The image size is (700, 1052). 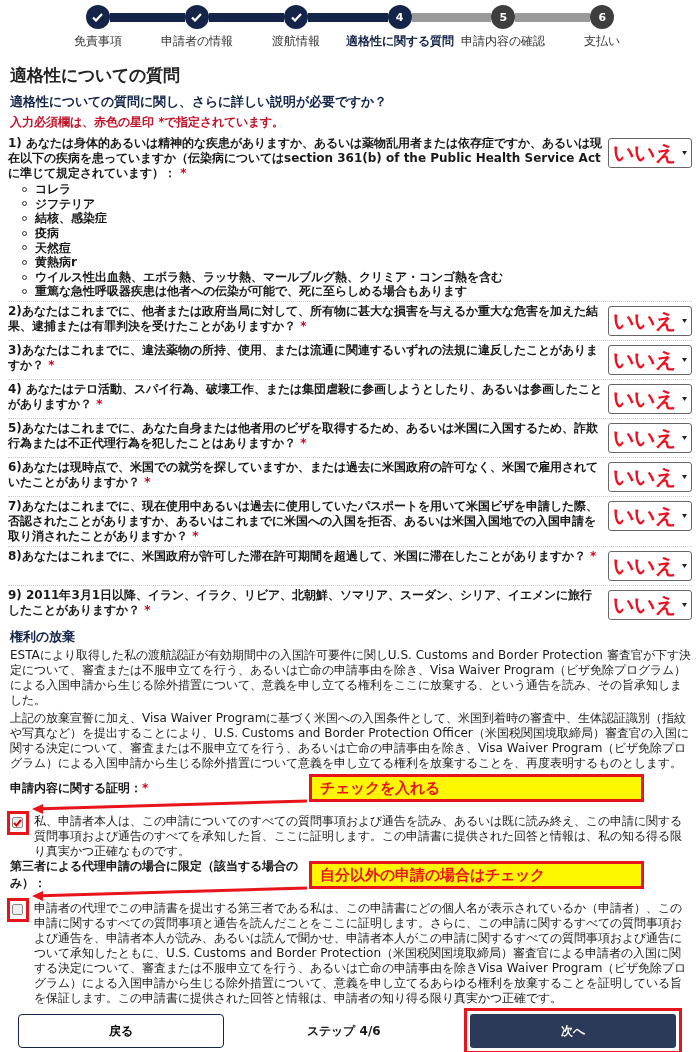 I want to click on step-label: 適格性に関する質問, so click(x=399, y=41).